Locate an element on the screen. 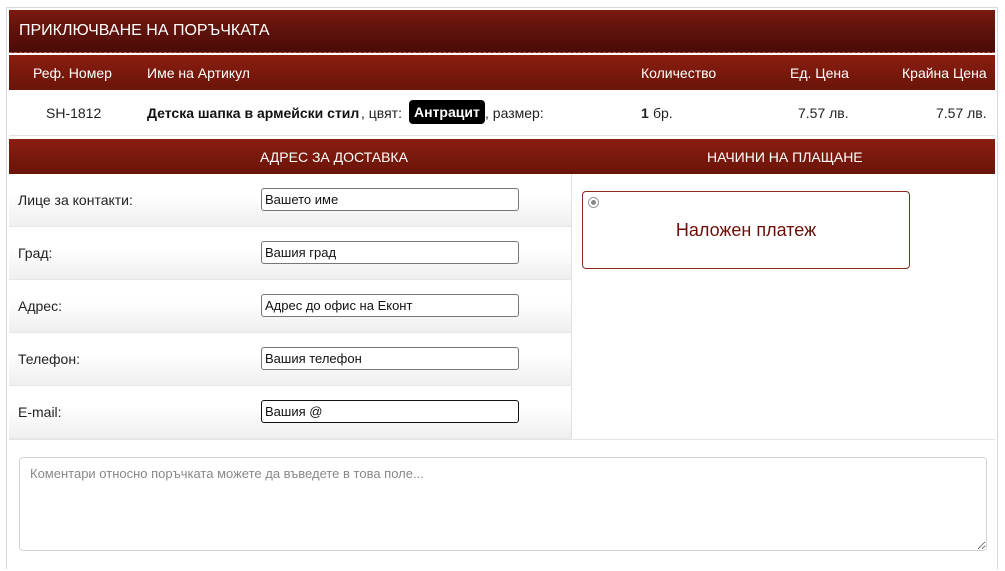 Image resolution: width=1005 pixels, height=571 pixels. color-label: , цвят: is located at coordinates (381, 113).